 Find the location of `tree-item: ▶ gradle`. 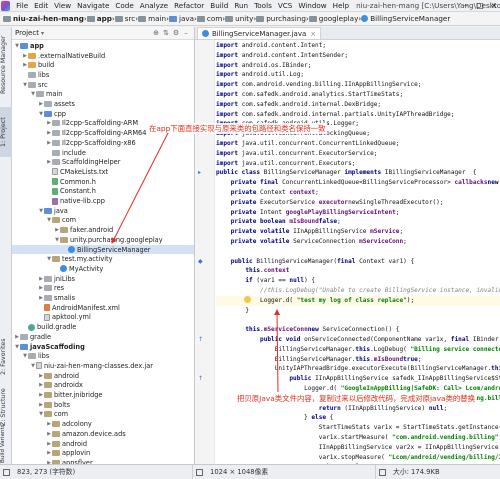

tree-item: ▶ gradle is located at coordinates (103, 337).